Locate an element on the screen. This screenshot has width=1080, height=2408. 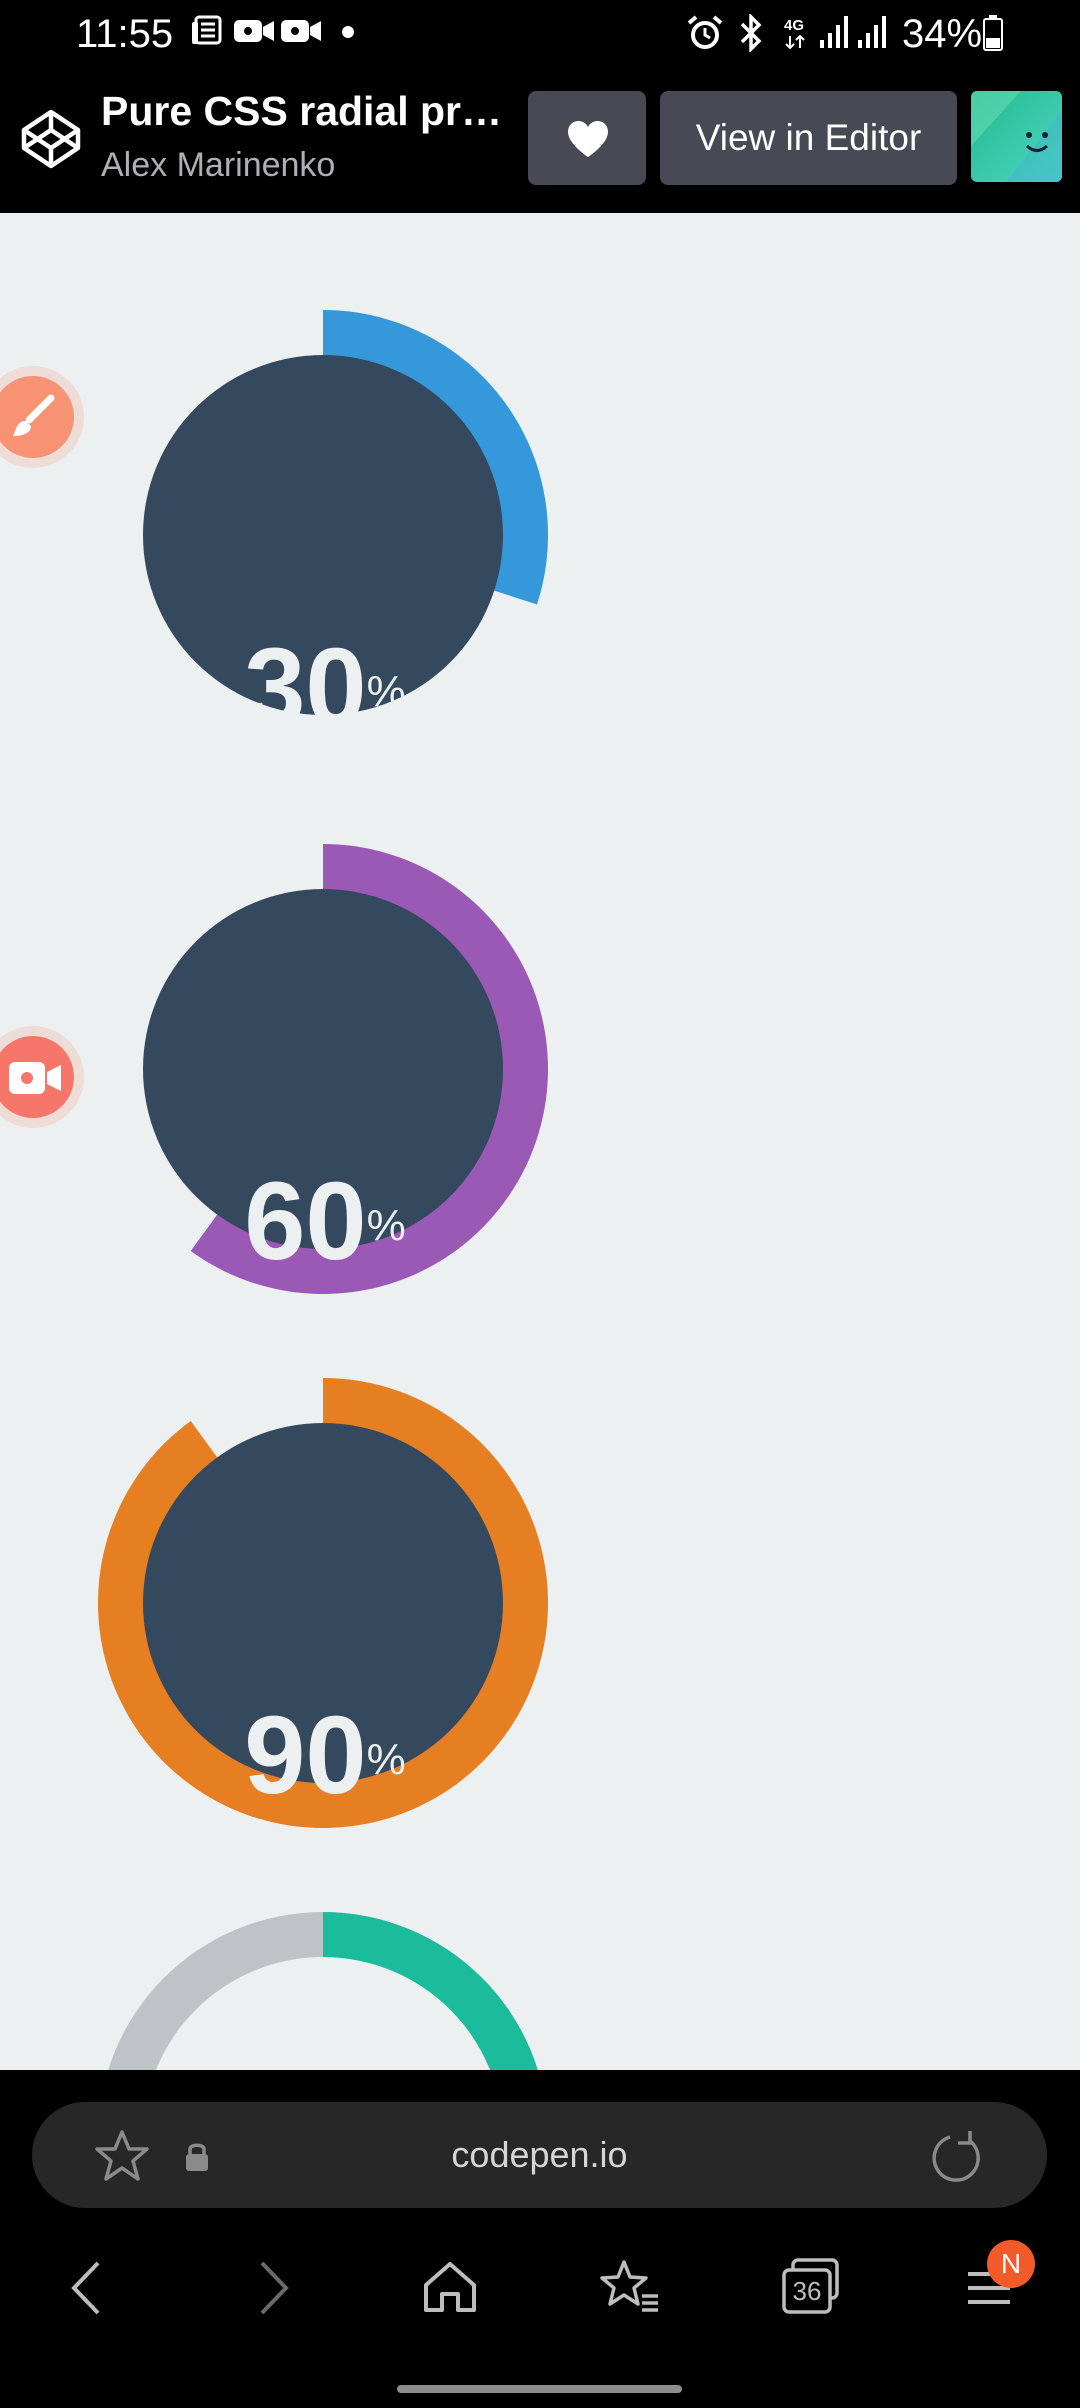
avatar is located at coordinates (1016, 136).